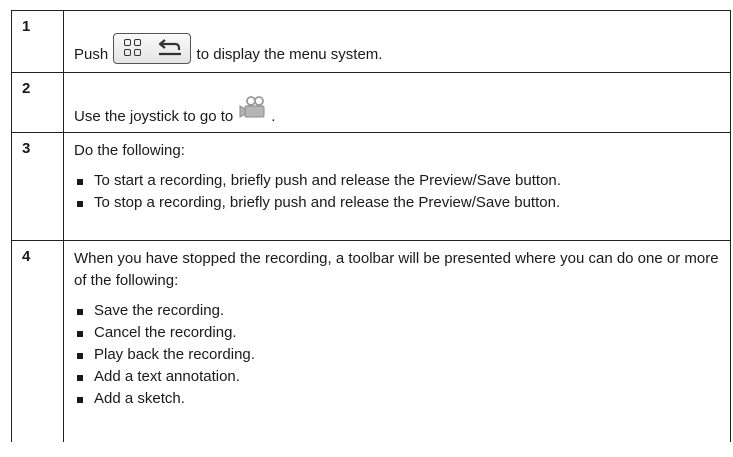 This screenshot has width=733, height=457. Describe the element at coordinates (91, 54) in the screenshot. I see `step-text-before: Push` at that location.